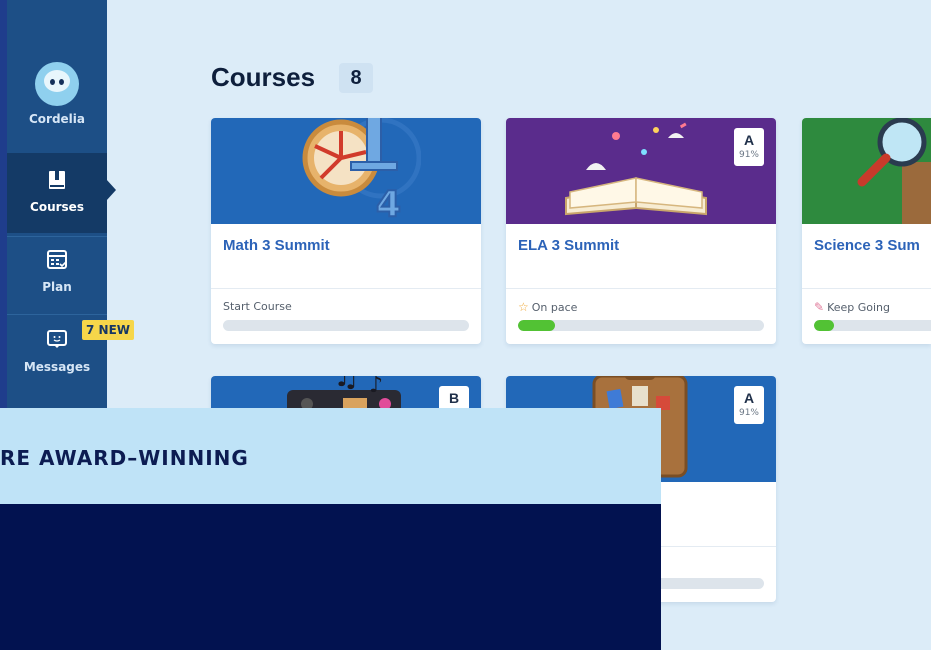 Image resolution: width=931 pixels, height=650 pixels. I want to click on sidebar-item-label: Plan, so click(57, 287).